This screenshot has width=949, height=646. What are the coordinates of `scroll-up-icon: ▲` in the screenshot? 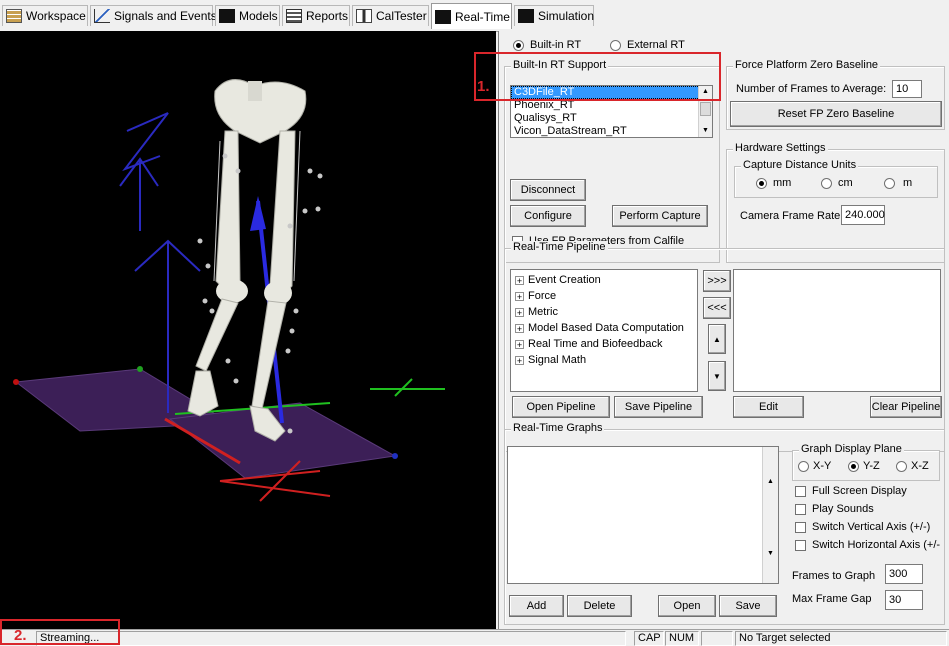 It's located at (770, 482).